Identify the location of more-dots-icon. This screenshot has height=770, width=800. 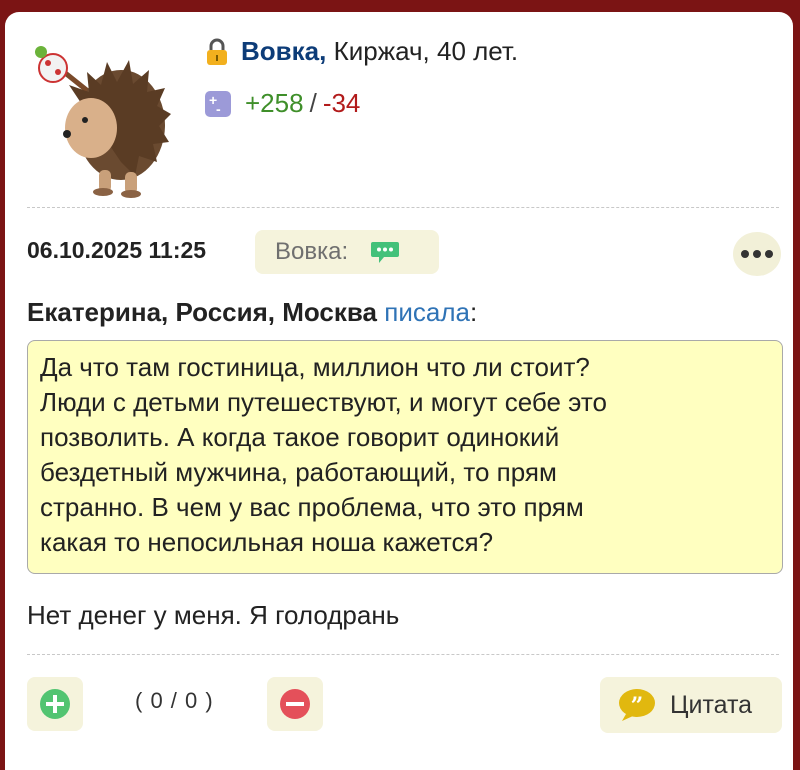
(757, 254).